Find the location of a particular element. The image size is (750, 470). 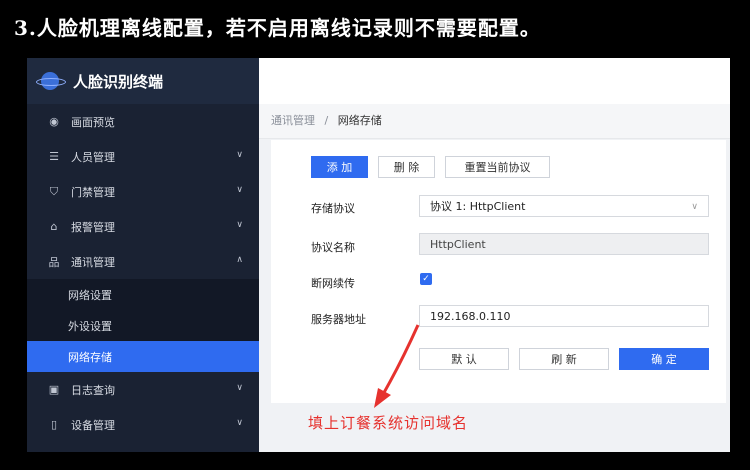

annotation-text: 填上订餐系统访问域名 is located at coordinates (388, 423).